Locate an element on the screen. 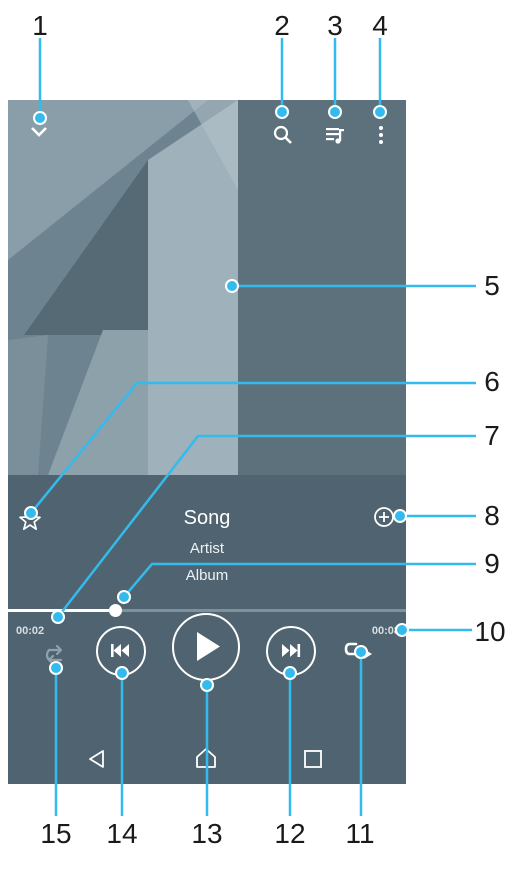 This screenshot has width=515, height=873. play-icon is located at coordinates (208, 646).